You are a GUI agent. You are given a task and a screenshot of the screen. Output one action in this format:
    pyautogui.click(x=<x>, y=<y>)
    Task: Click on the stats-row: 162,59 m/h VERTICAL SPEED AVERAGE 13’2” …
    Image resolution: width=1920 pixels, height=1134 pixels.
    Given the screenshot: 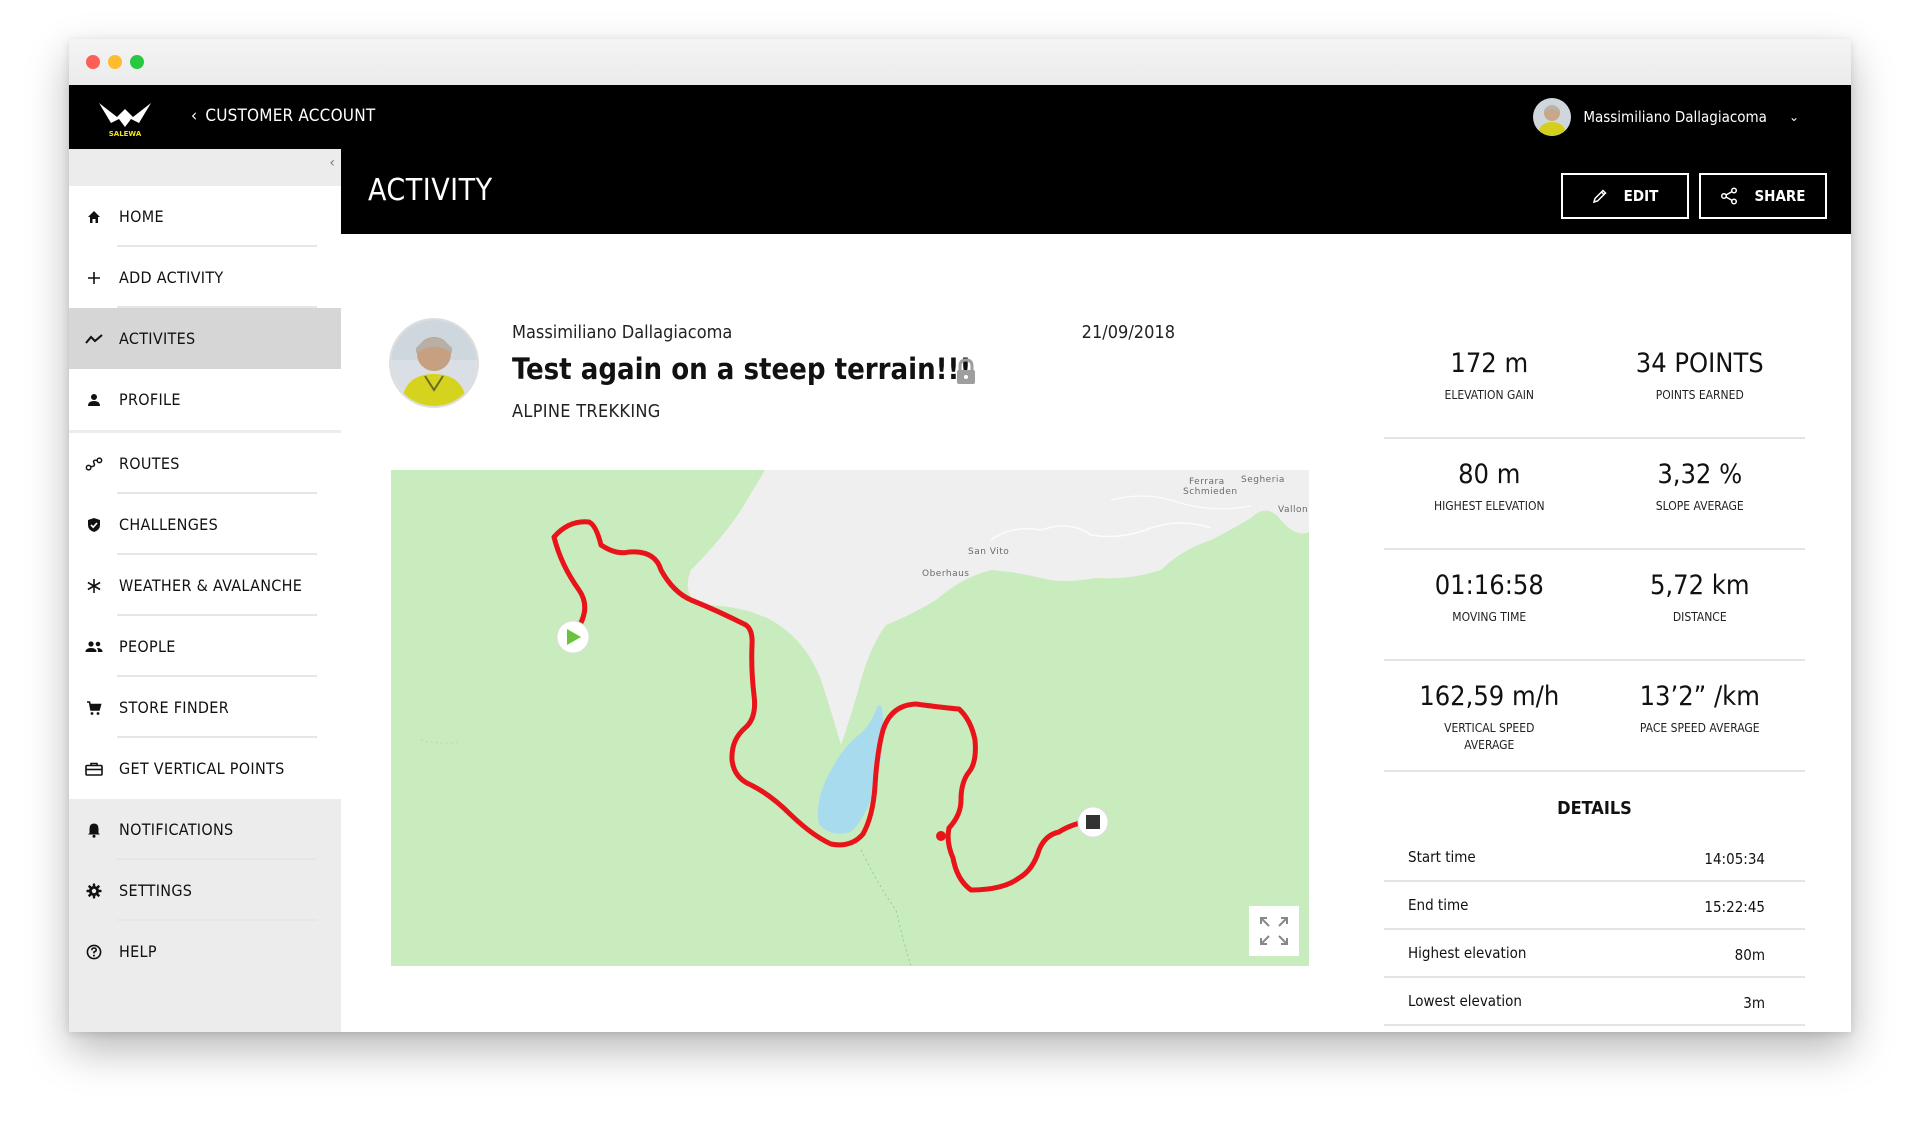 What is the action you would take?
    pyautogui.click(x=1594, y=717)
    